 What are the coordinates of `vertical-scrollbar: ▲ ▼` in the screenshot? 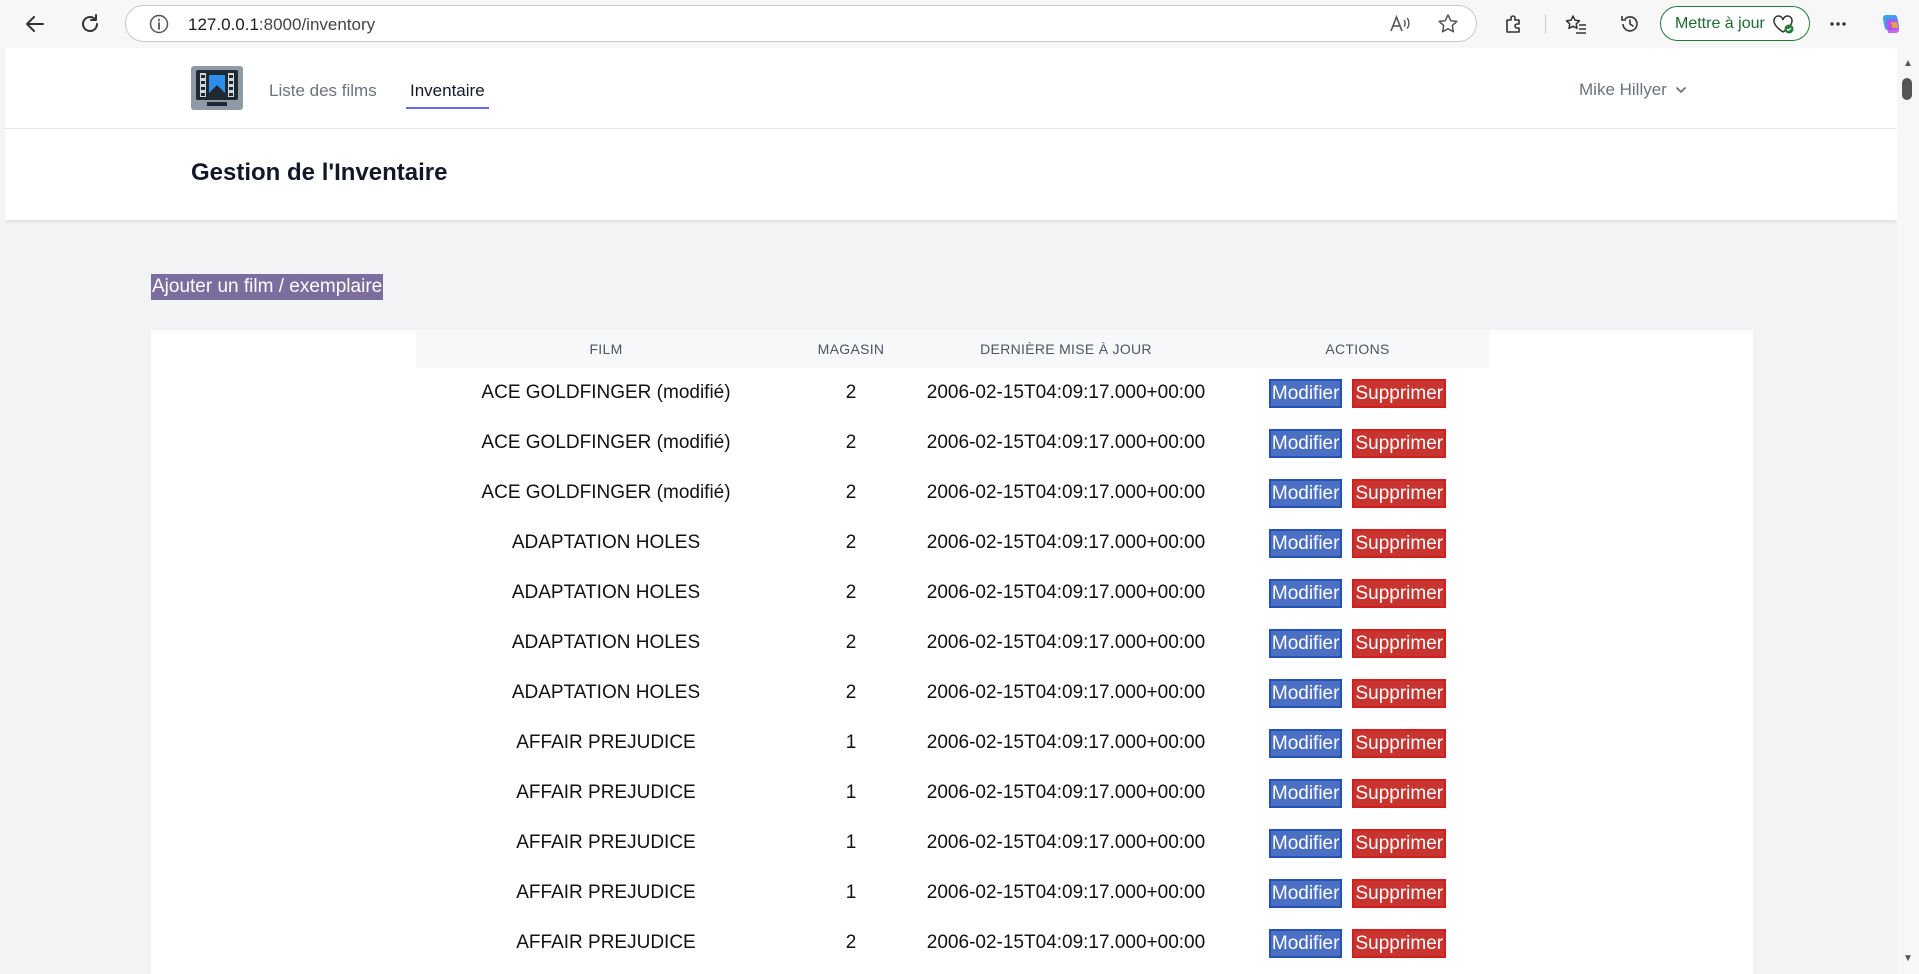 It's located at (1908, 511).